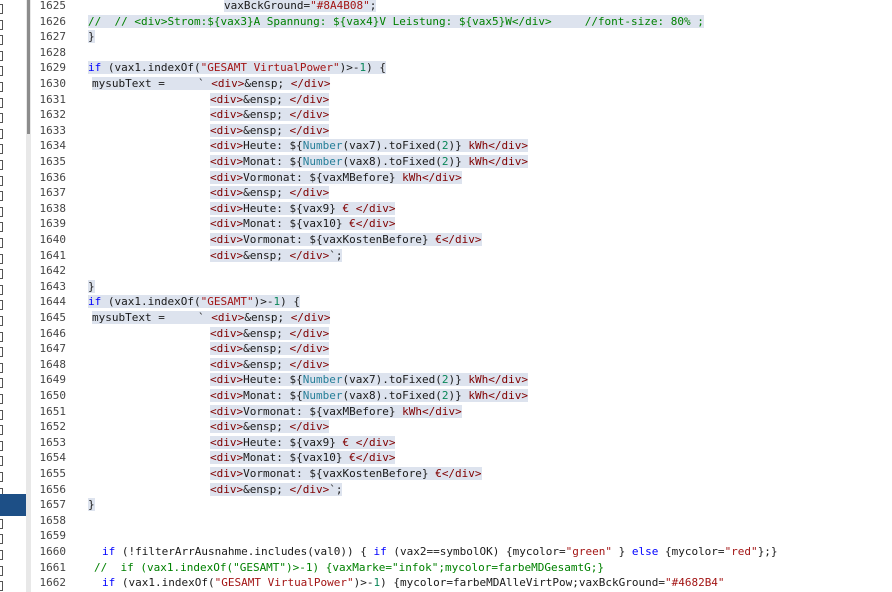 This screenshot has height=592, width=892. Describe the element at coordinates (300, 6) in the screenshot. I see `line-code: vaxBckGround="#8A4B08";` at that location.